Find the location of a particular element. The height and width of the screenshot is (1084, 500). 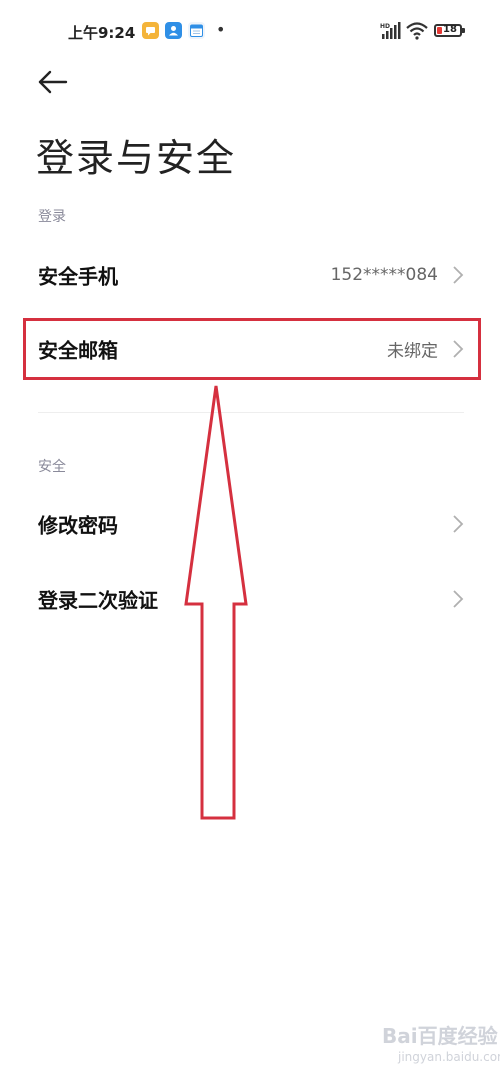

back-button is located at coordinates (53, 83).